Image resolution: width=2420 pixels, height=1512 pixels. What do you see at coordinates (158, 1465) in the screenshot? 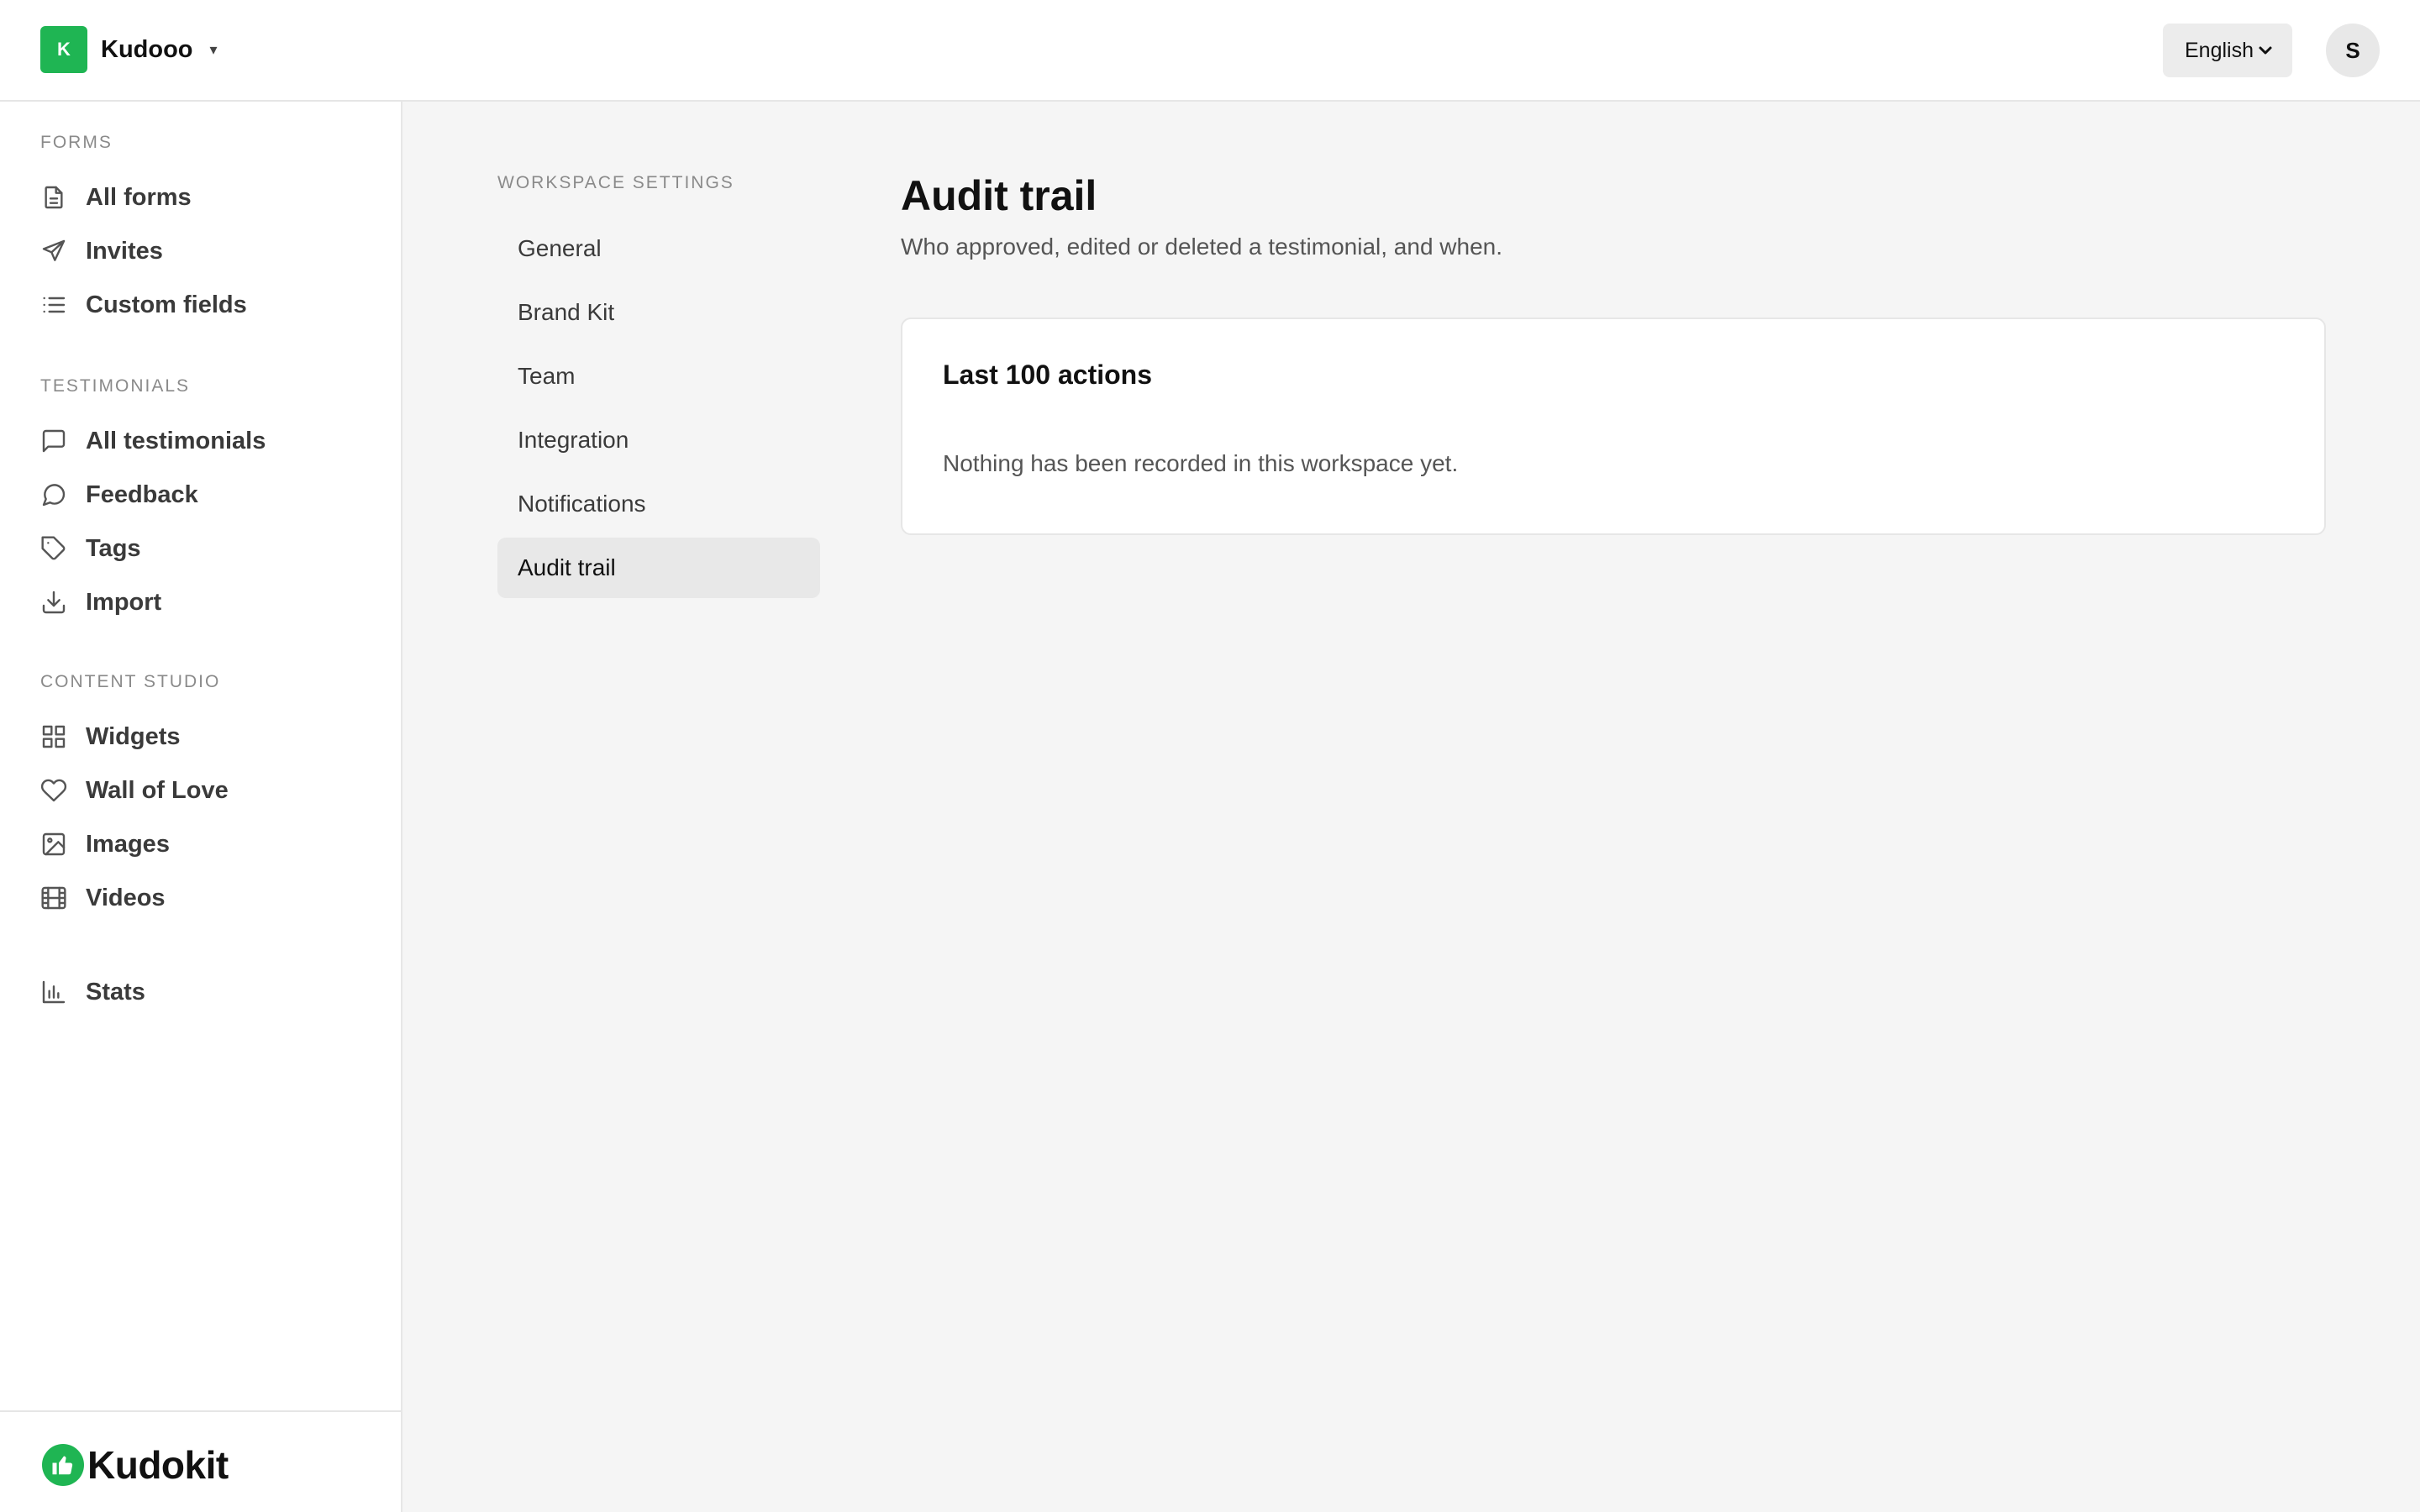
I see `brand-name: Kudokit` at bounding box center [158, 1465].